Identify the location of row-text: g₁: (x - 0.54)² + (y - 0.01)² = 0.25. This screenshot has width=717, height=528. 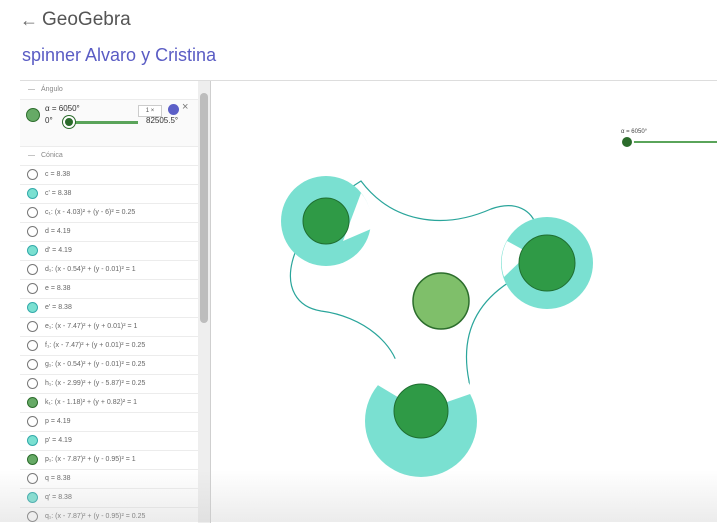
(95, 365).